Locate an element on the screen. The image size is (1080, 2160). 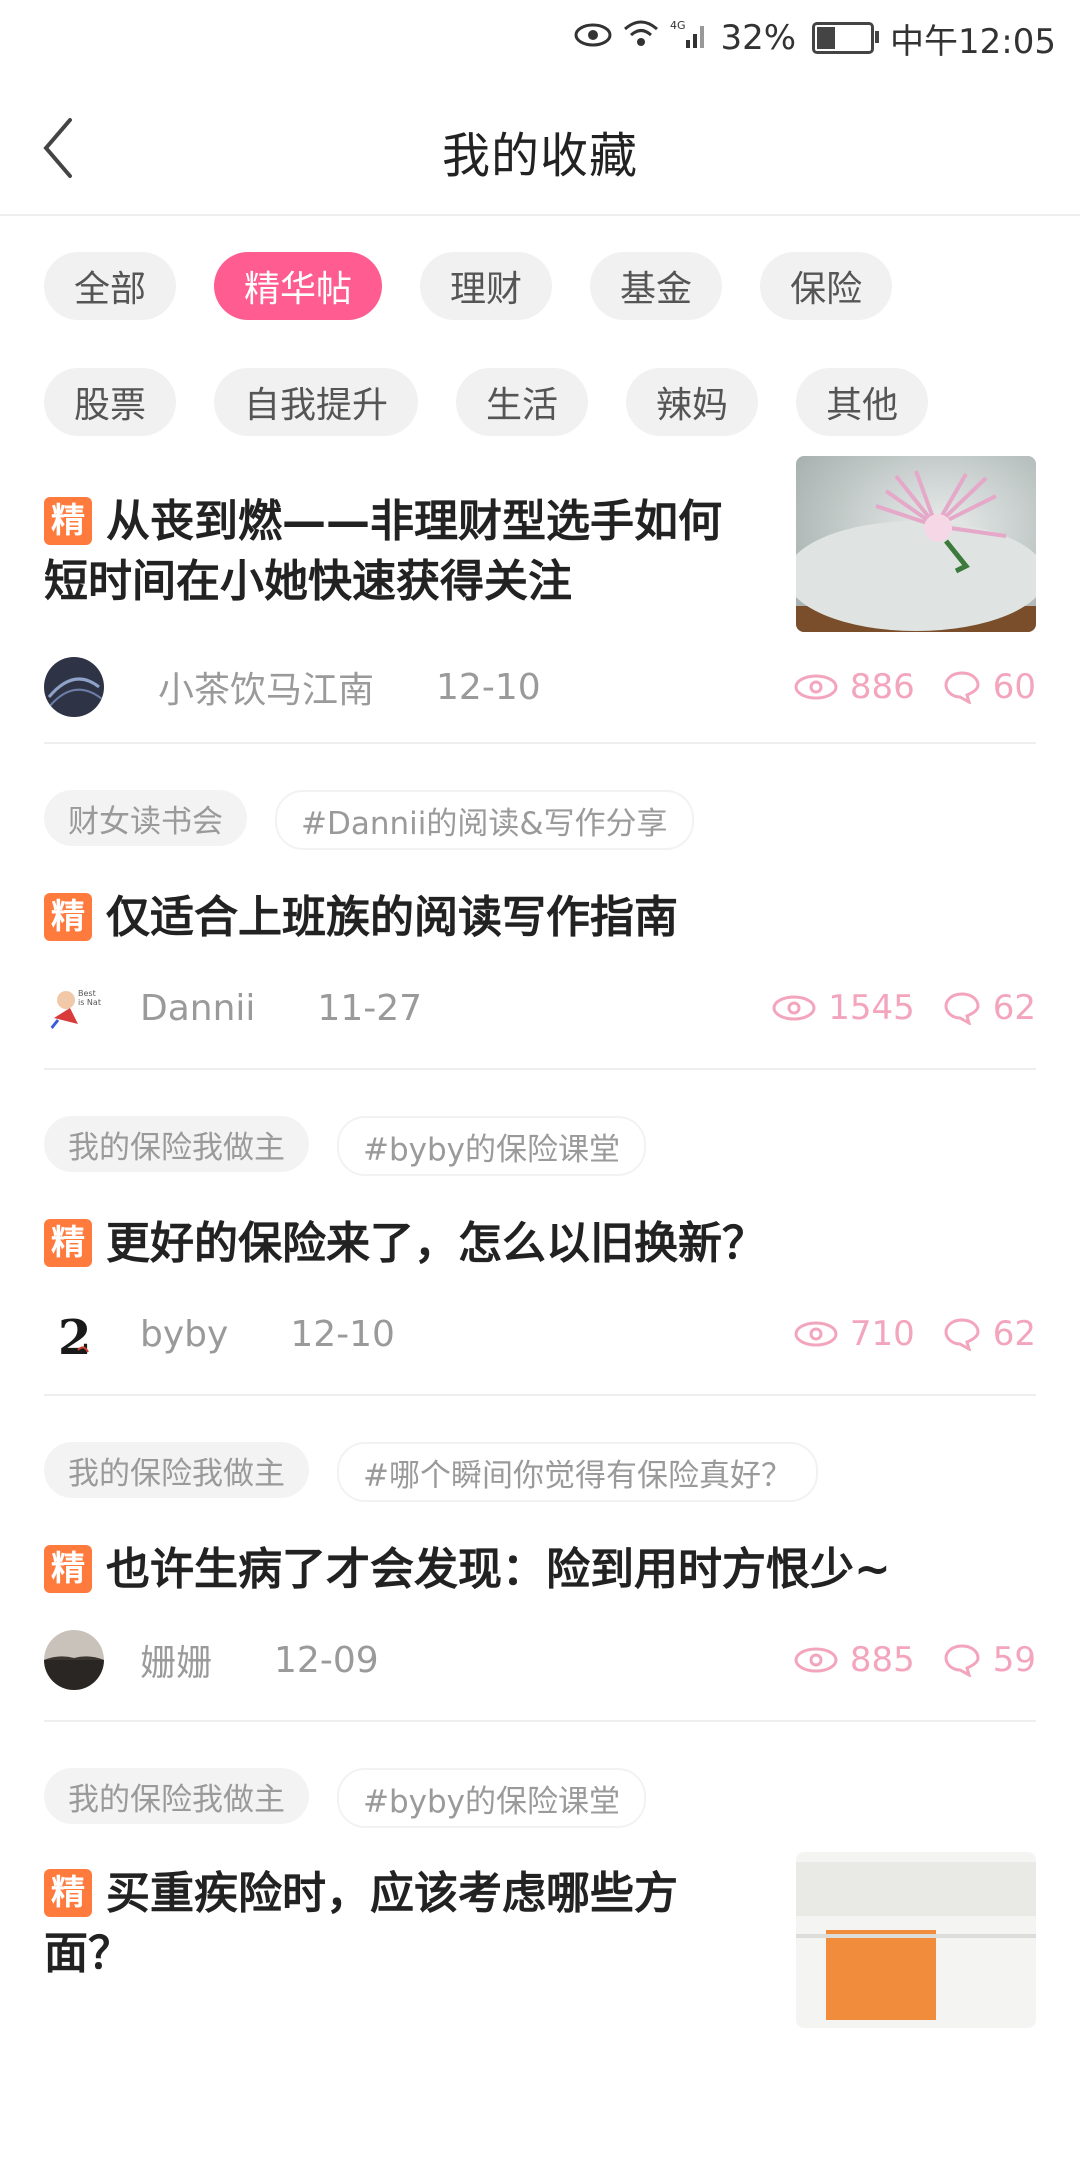
filter-chip-self-improvement: 自我提升 is located at coordinates (316, 402).